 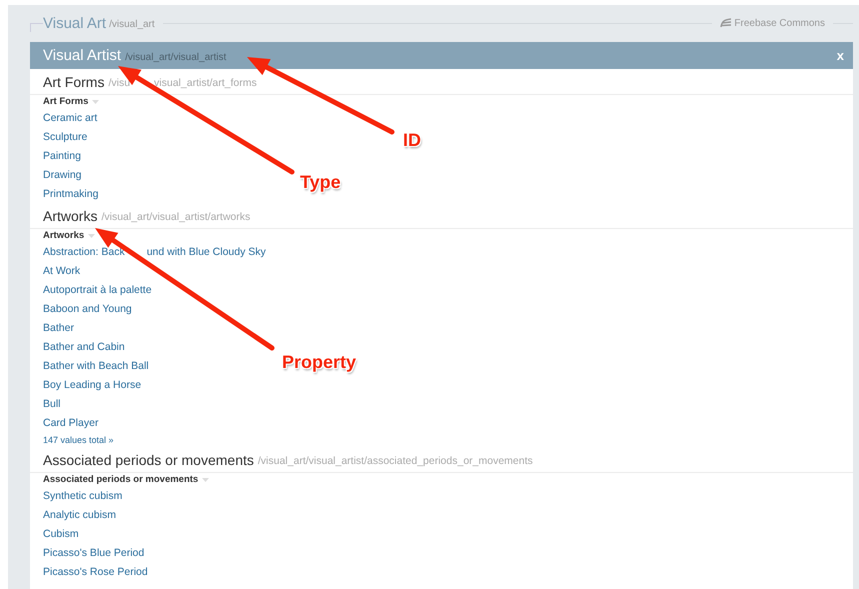 I want to click on value-link: Printmaking, so click(x=70, y=194).